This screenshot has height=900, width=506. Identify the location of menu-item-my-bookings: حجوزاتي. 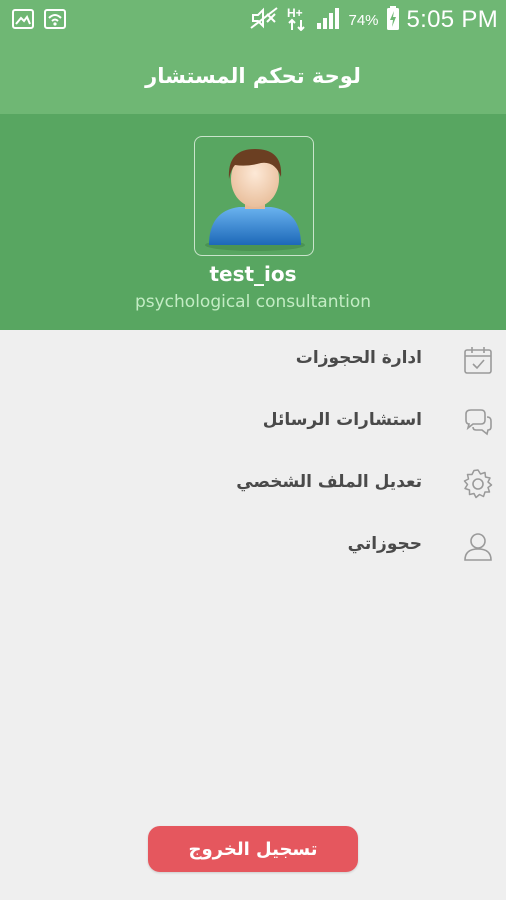
(253, 547).